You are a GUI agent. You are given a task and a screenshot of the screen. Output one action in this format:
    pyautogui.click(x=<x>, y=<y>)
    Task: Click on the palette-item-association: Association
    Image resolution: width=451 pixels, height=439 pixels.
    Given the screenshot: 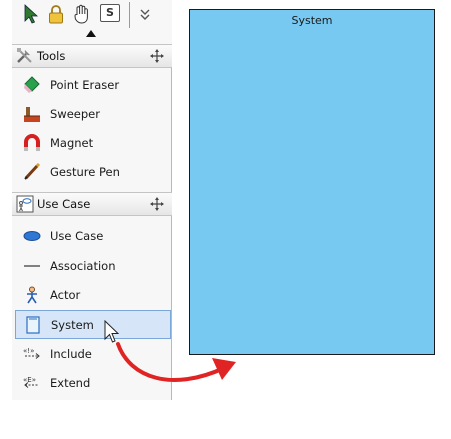 What is the action you would take?
    pyautogui.click(x=92, y=266)
    